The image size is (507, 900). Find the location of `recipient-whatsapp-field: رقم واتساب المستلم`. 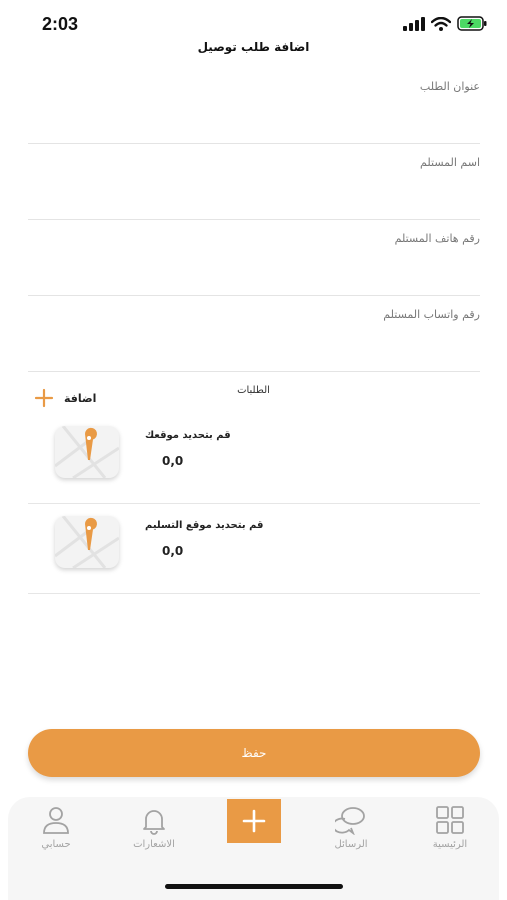

recipient-whatsapp-field: رقم واتساب المستلم is located at coordinates (254, 334).